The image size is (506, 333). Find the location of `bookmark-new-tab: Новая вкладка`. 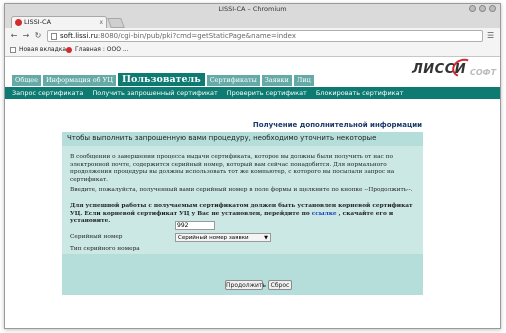

bookmark-new-tab: Новая вкладка is located at coordinates (37, 50).